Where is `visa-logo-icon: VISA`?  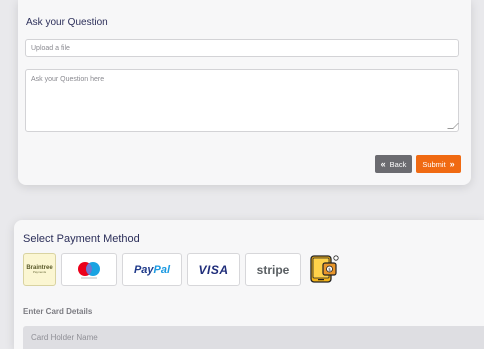
visa-logo-icon: VISA is located at coordinates (213, 269).